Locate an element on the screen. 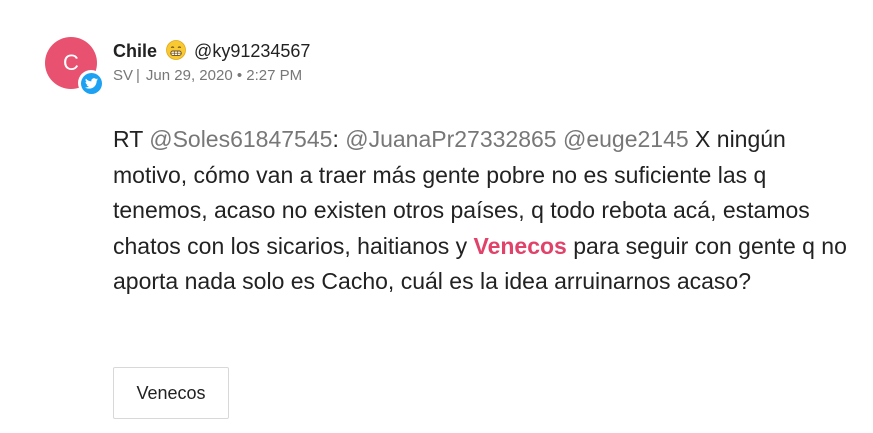  country-code: SV is located at coordinates (123, 75).